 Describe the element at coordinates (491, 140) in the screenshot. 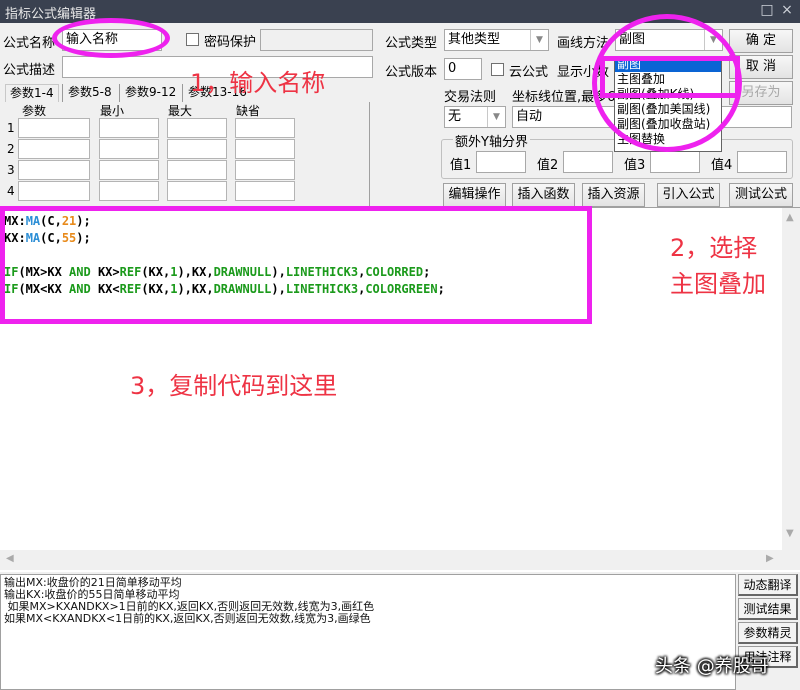

I see `extra-y-axis-label: 额外Y轴分界` at that location.